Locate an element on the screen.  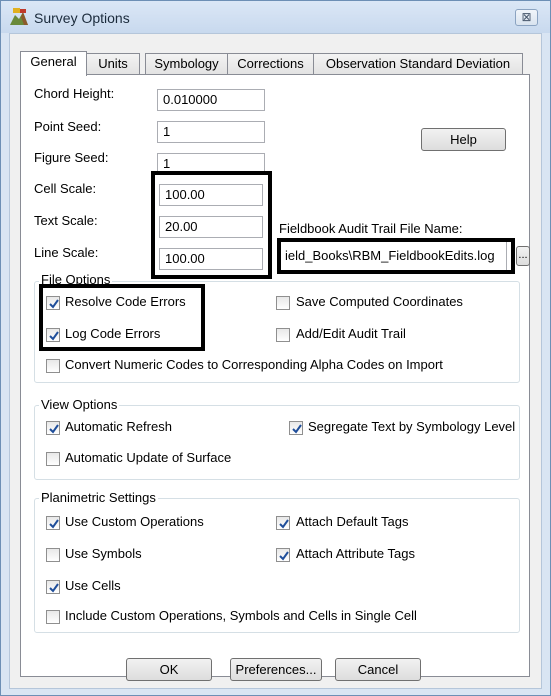
segregate-text-checkbox is located at coordinates (296, 428).